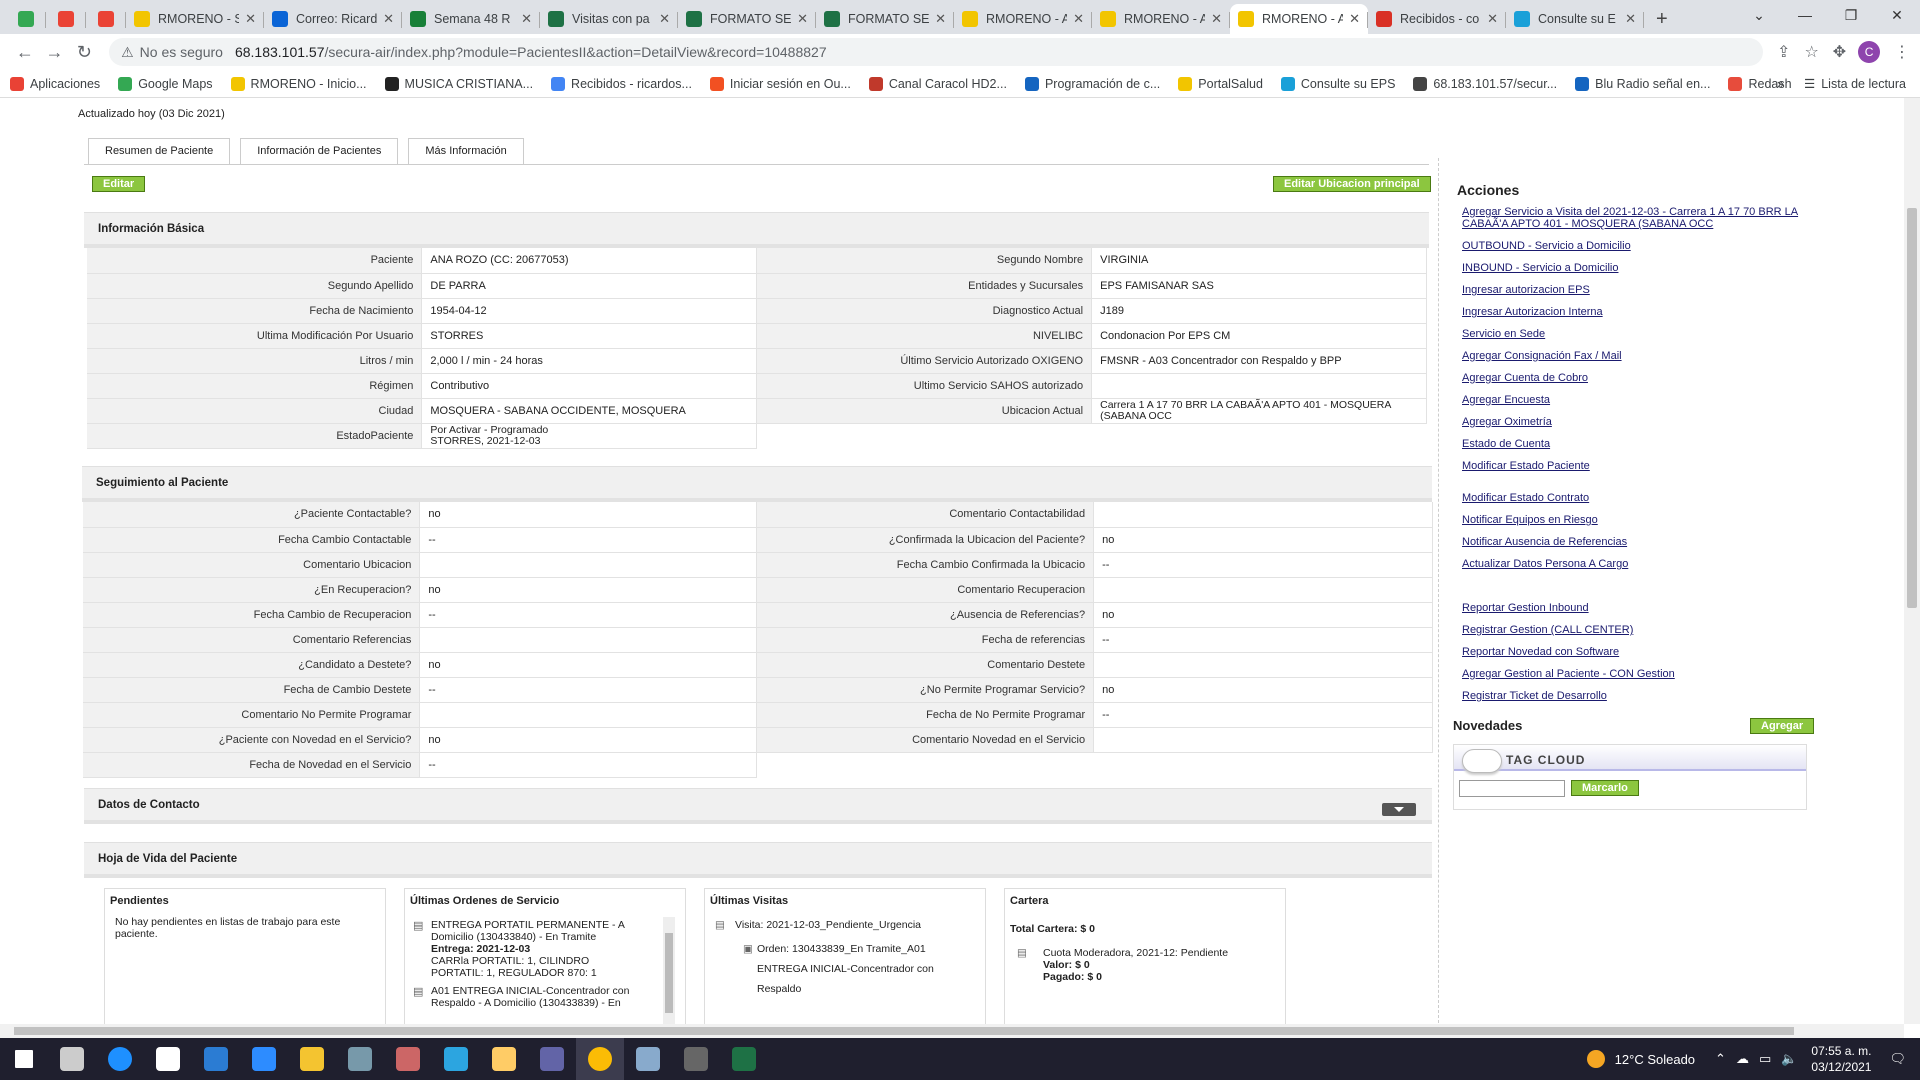 Image resolution: width=1920 pixels, height=1080 pixels. What do you see at coordinates (1399, 809) in the screenshot?
I see `expand-contacto-icon` at bounding box center [1399, 809].